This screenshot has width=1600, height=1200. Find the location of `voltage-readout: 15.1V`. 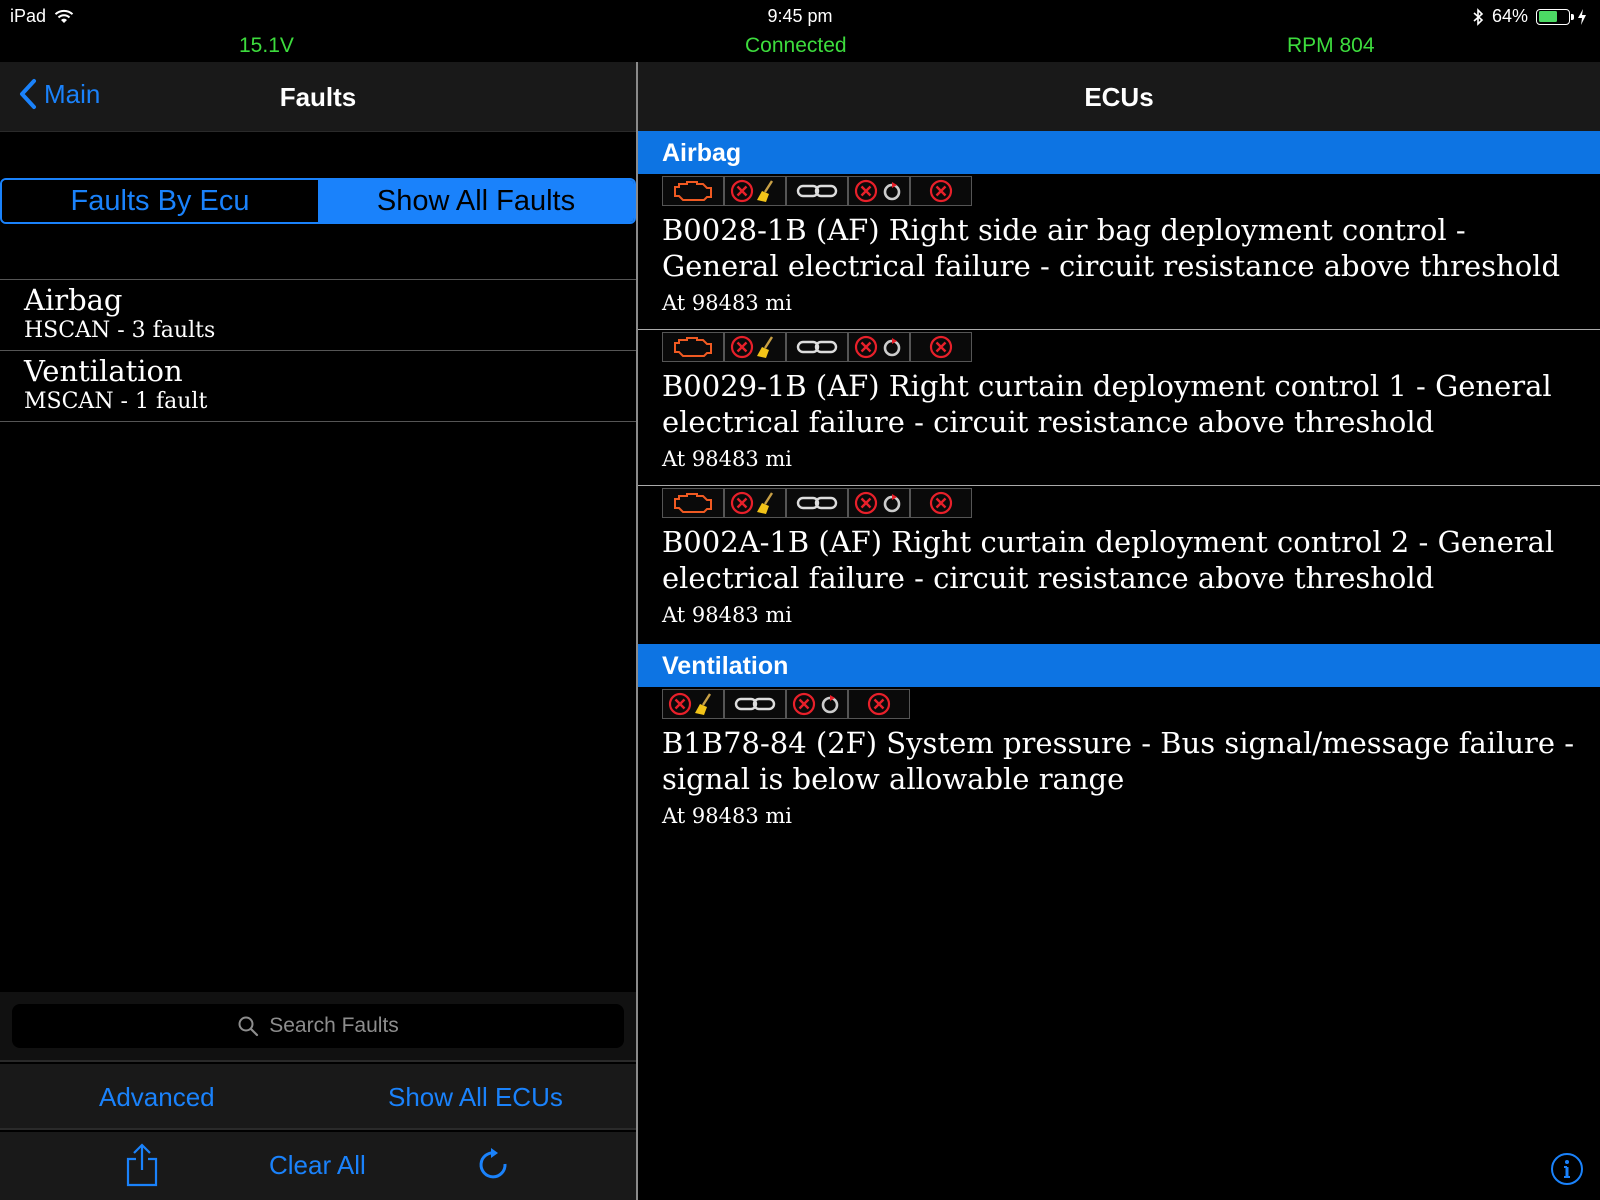

voltage-readout: 15.1V is located at coordinates (266, 45).